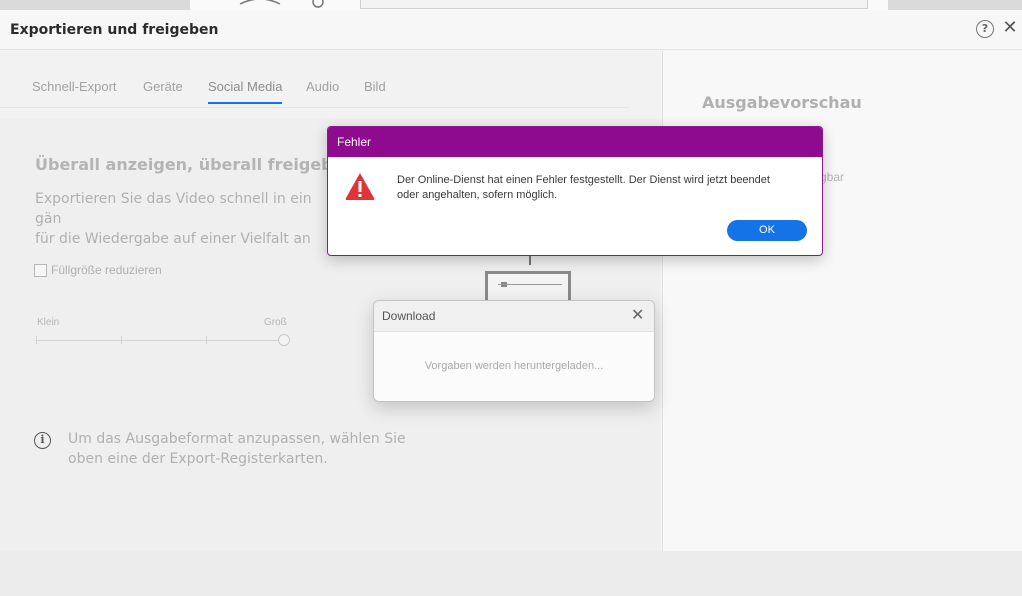  Describe the element at coordinates (275, 322) in the screenshot. I see `slider-max-label: Groß` at that location.